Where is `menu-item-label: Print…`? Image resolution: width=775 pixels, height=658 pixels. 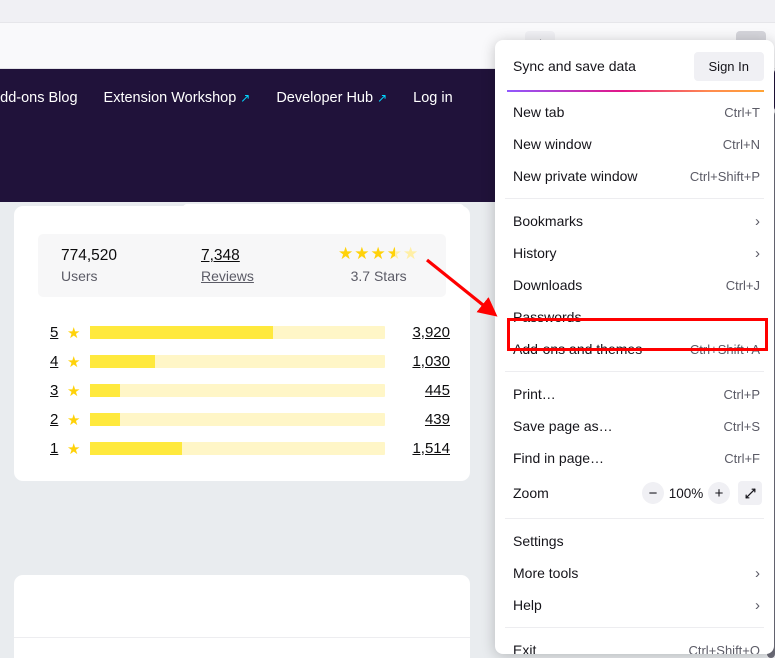 menu-item-label: Print… is located at coordinates (534, 394).